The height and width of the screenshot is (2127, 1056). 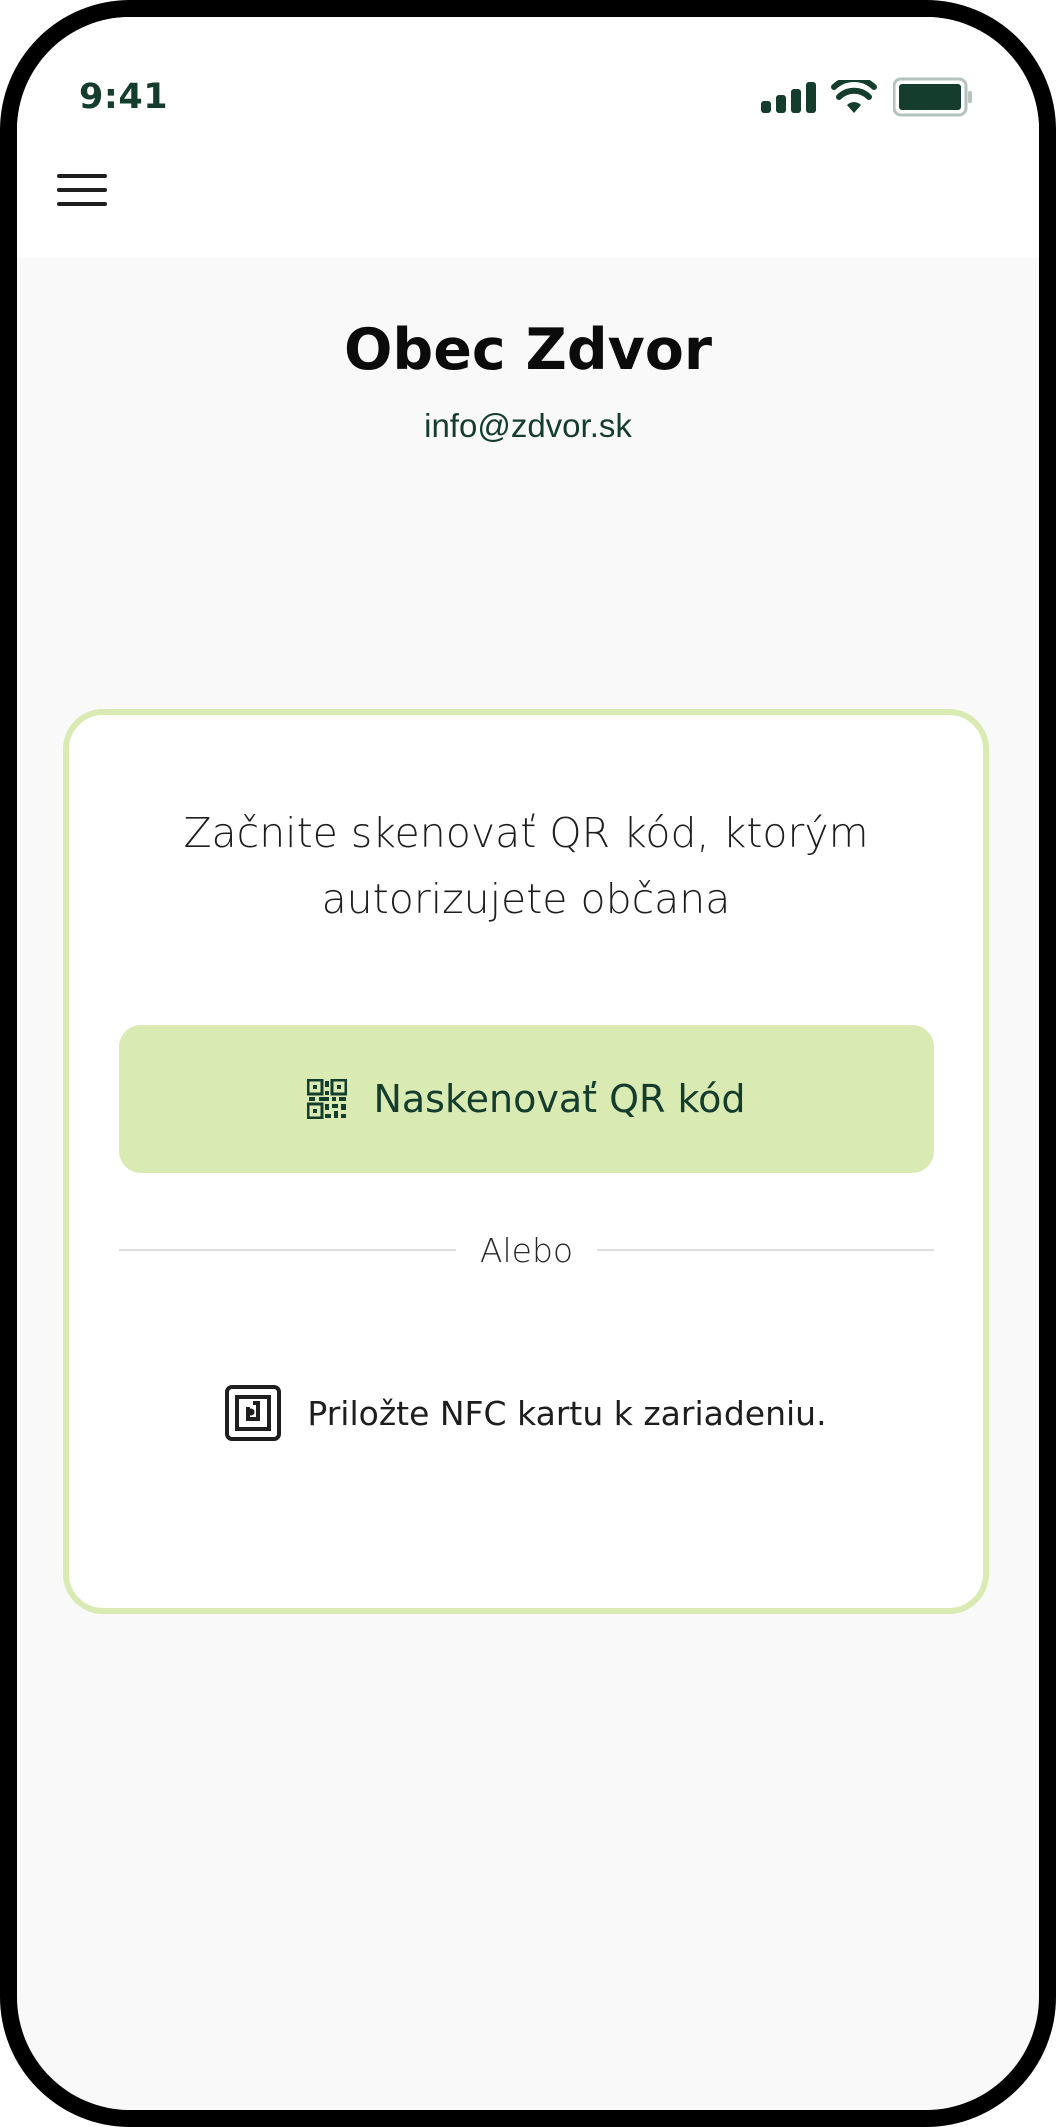 What do you see at coordinates (83, 190) in the screenshot?
I see `hamburger-menu-icon` at bounding box center [83, 190].